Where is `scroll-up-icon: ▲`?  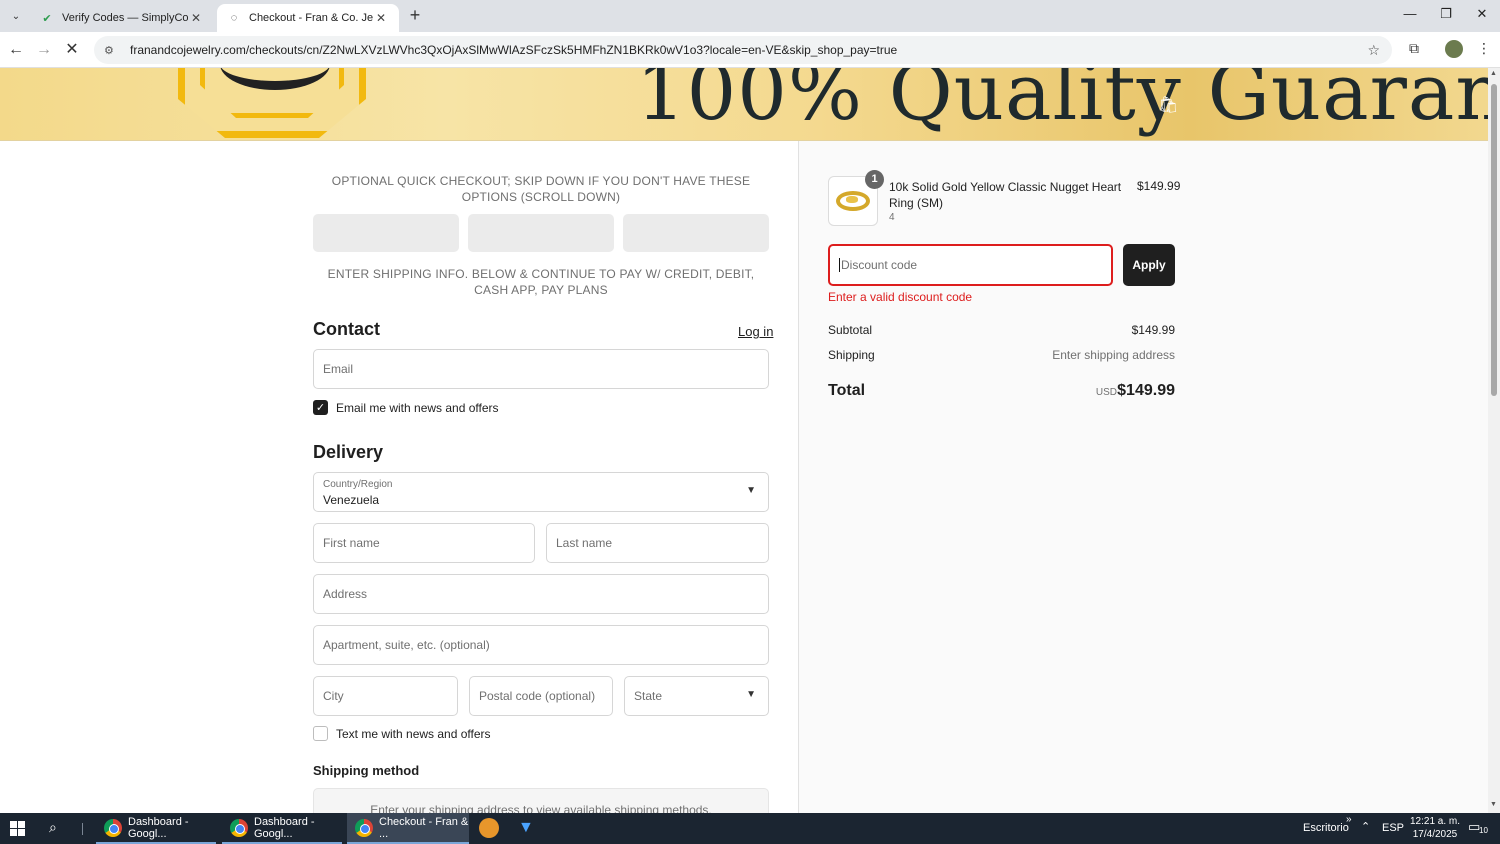 scroll-up-icon: ▲ is located at coordinates (1493, 73).